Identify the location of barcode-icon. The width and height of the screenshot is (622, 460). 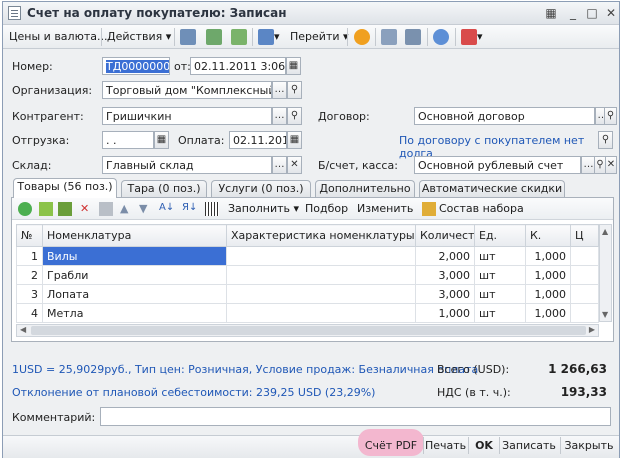
(212, 209).